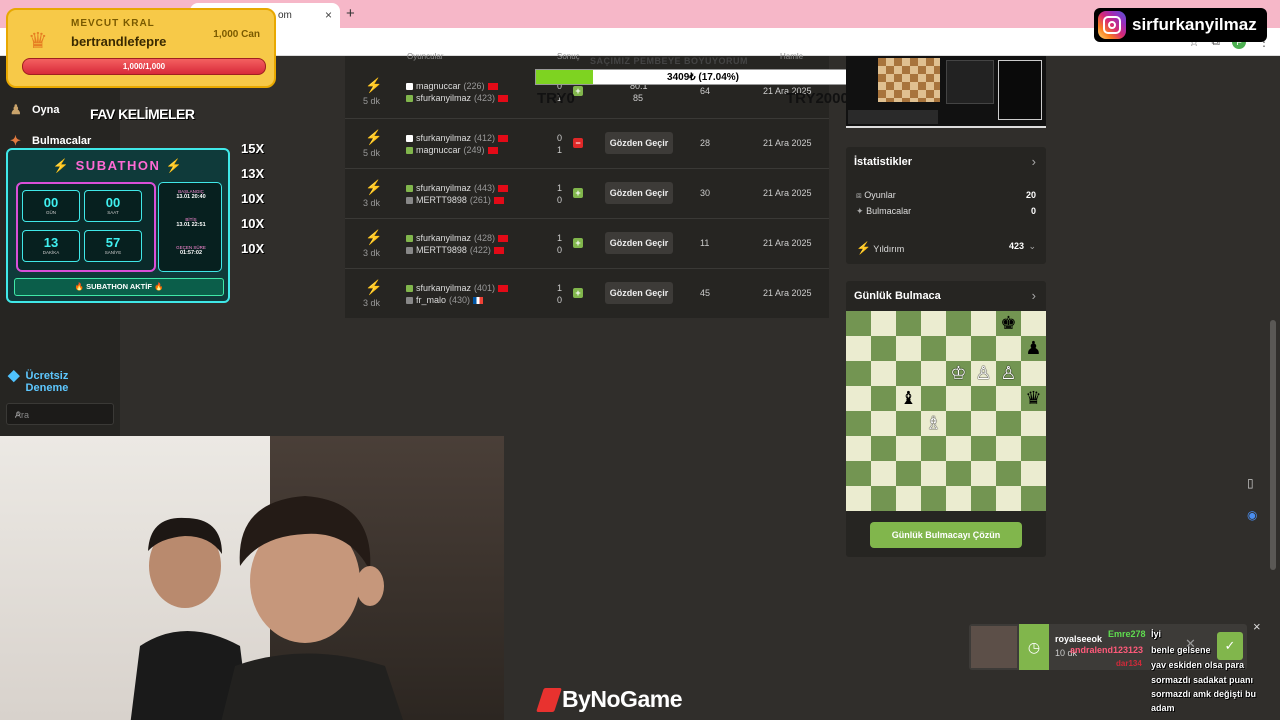  I want to click on sidebar-item-puzzles: ✦ Bulmacalar, so click(50, 141).